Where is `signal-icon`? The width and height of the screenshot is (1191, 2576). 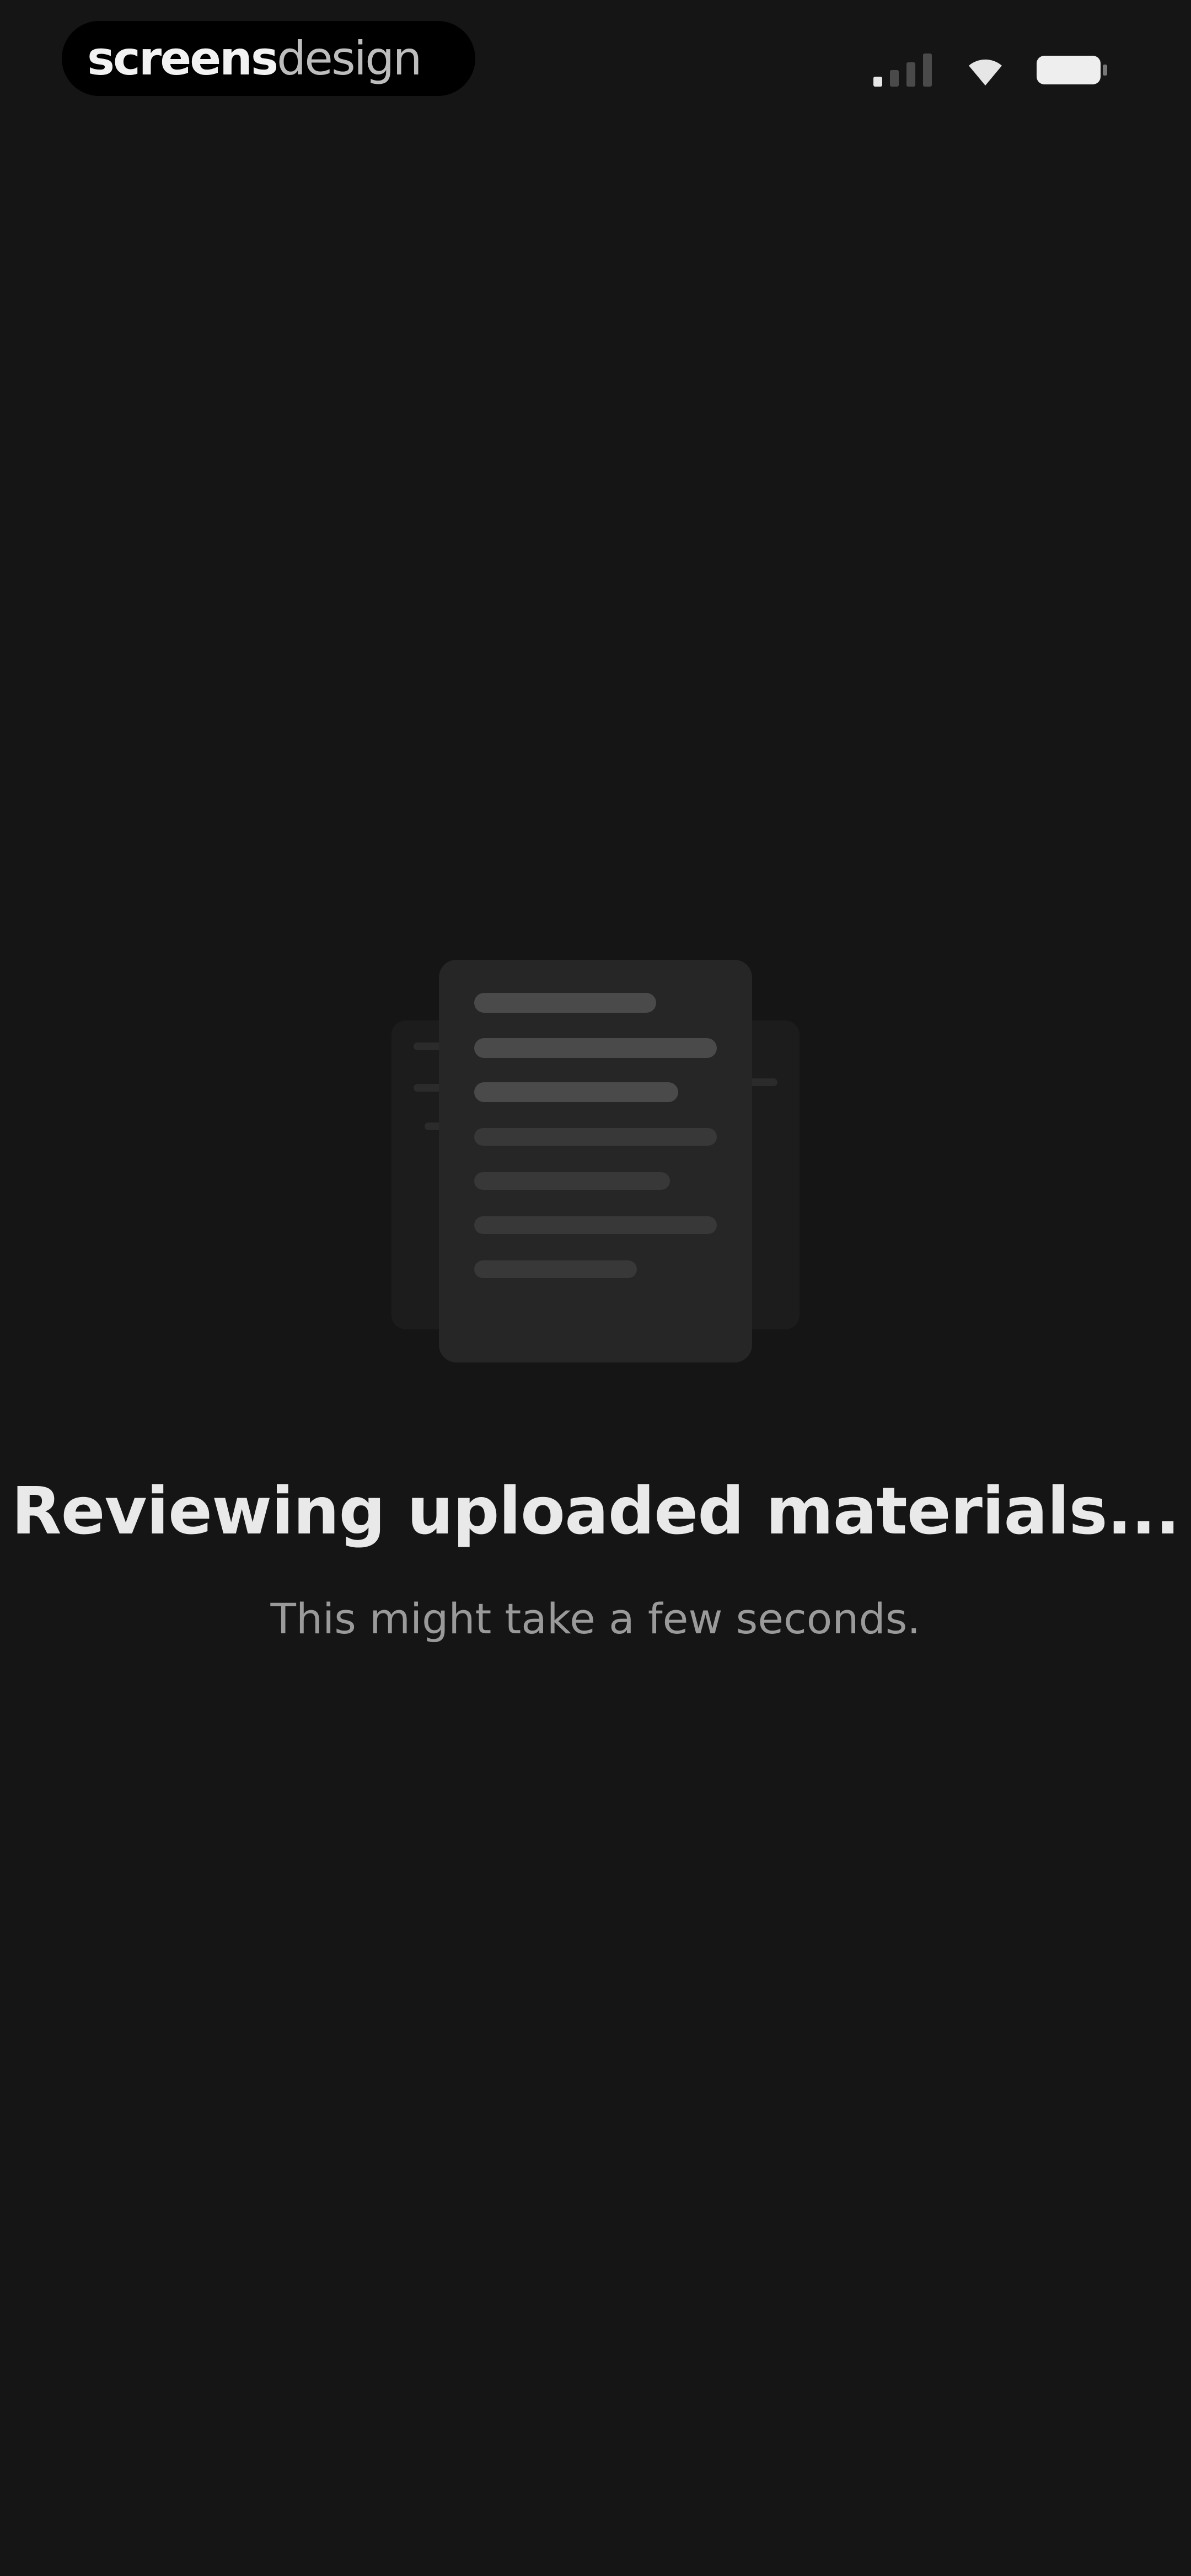
signal-icon is located at coordinates (902, 70).